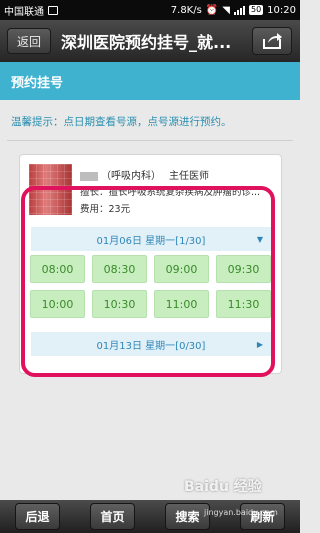 Image resolution: width=320 pixels, height=533 pixels. I want to click on baidu-watermark: Baidu 经验, so click(223, 487).